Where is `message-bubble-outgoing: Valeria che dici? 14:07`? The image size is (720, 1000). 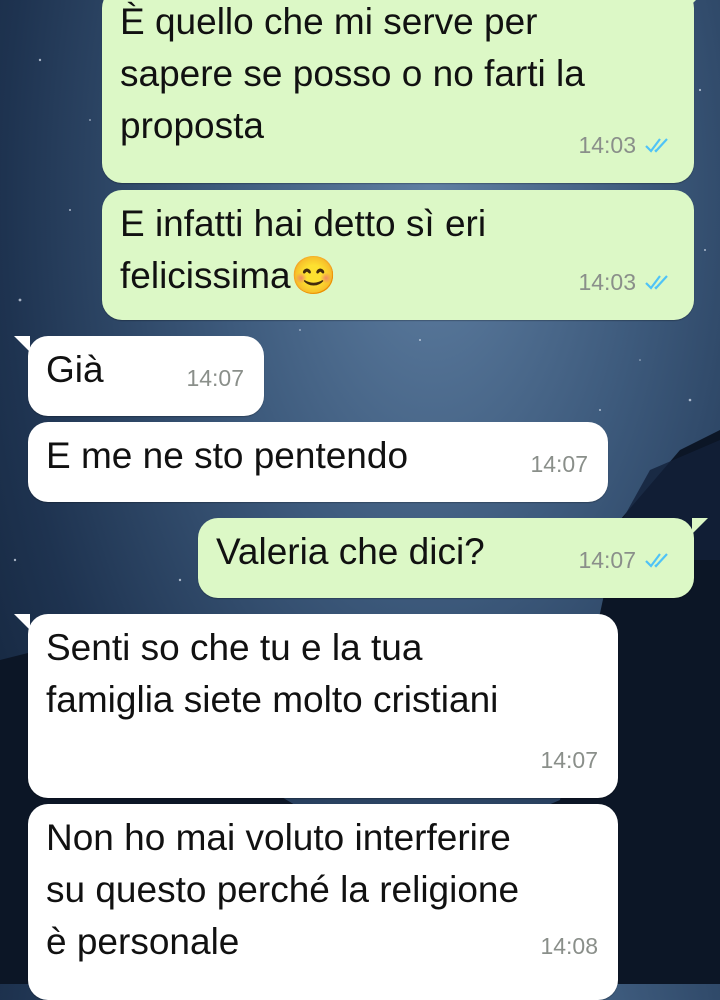 message-bubble-outgoing: Valeria che dici? 14:07 is located at coordinates (453, 558).